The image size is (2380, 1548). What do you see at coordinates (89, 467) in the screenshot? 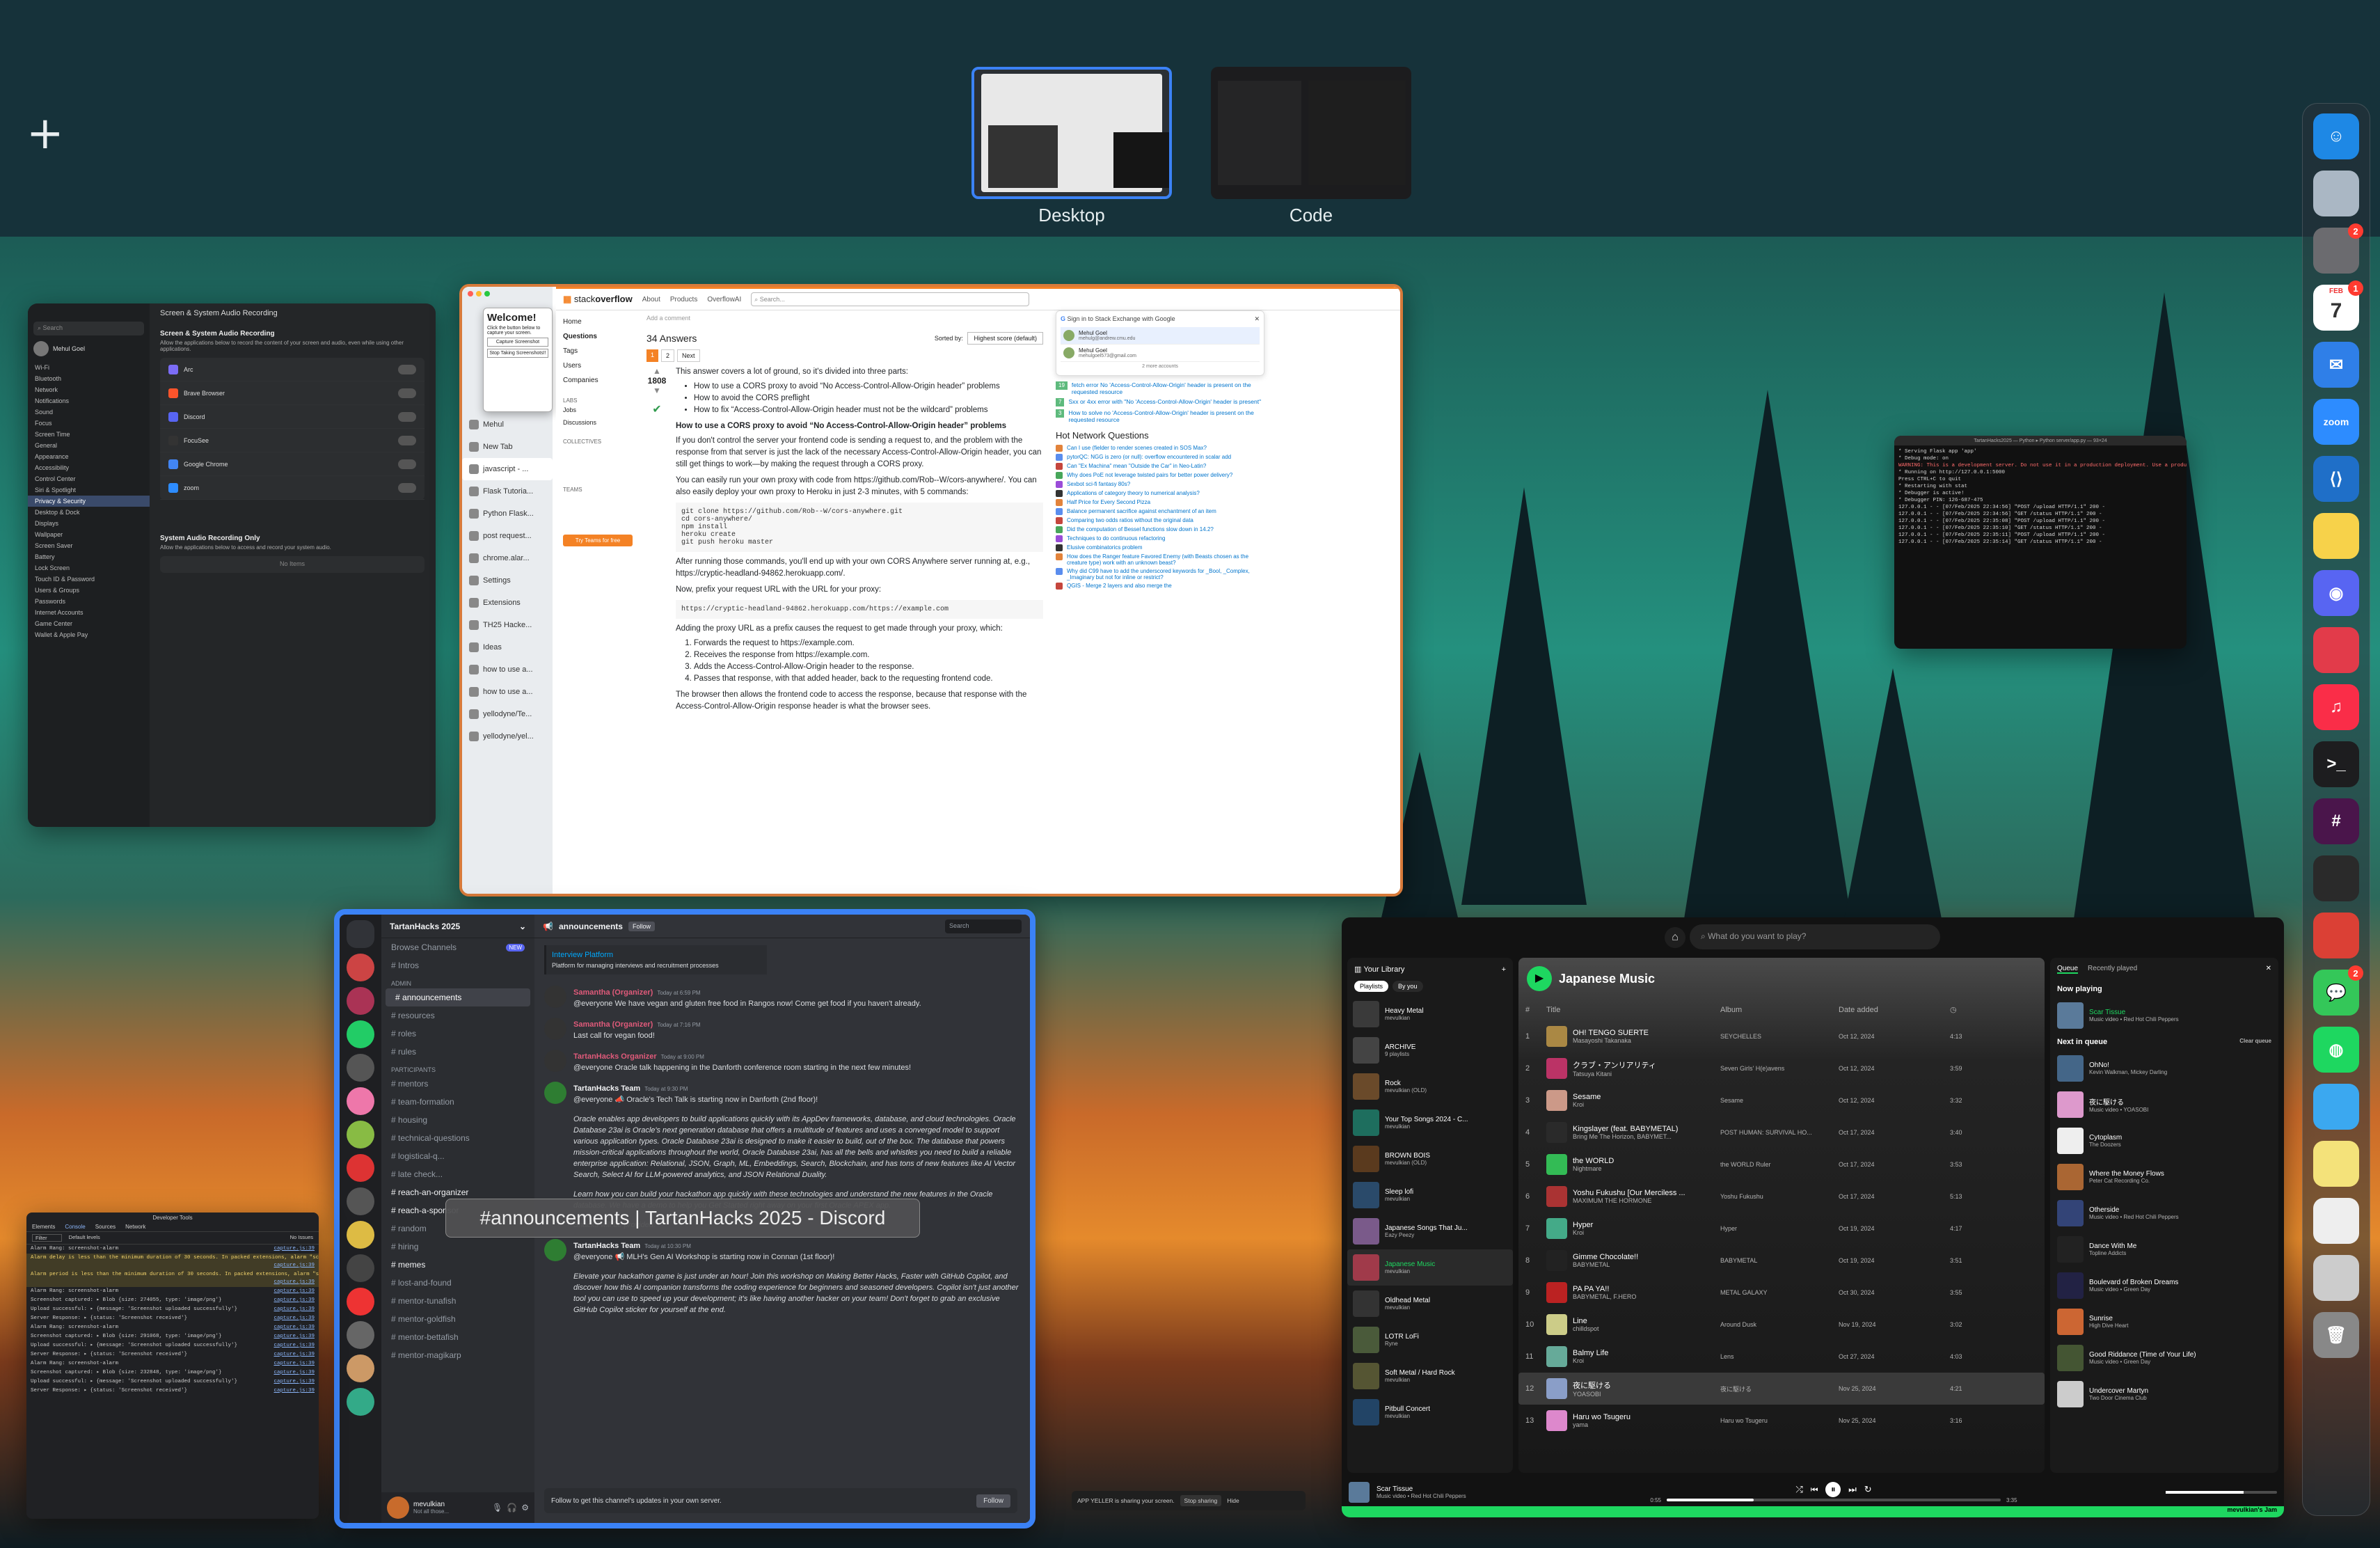
I see `settings-sidebar-item: Accessibility` at bounding box center [89, 467].